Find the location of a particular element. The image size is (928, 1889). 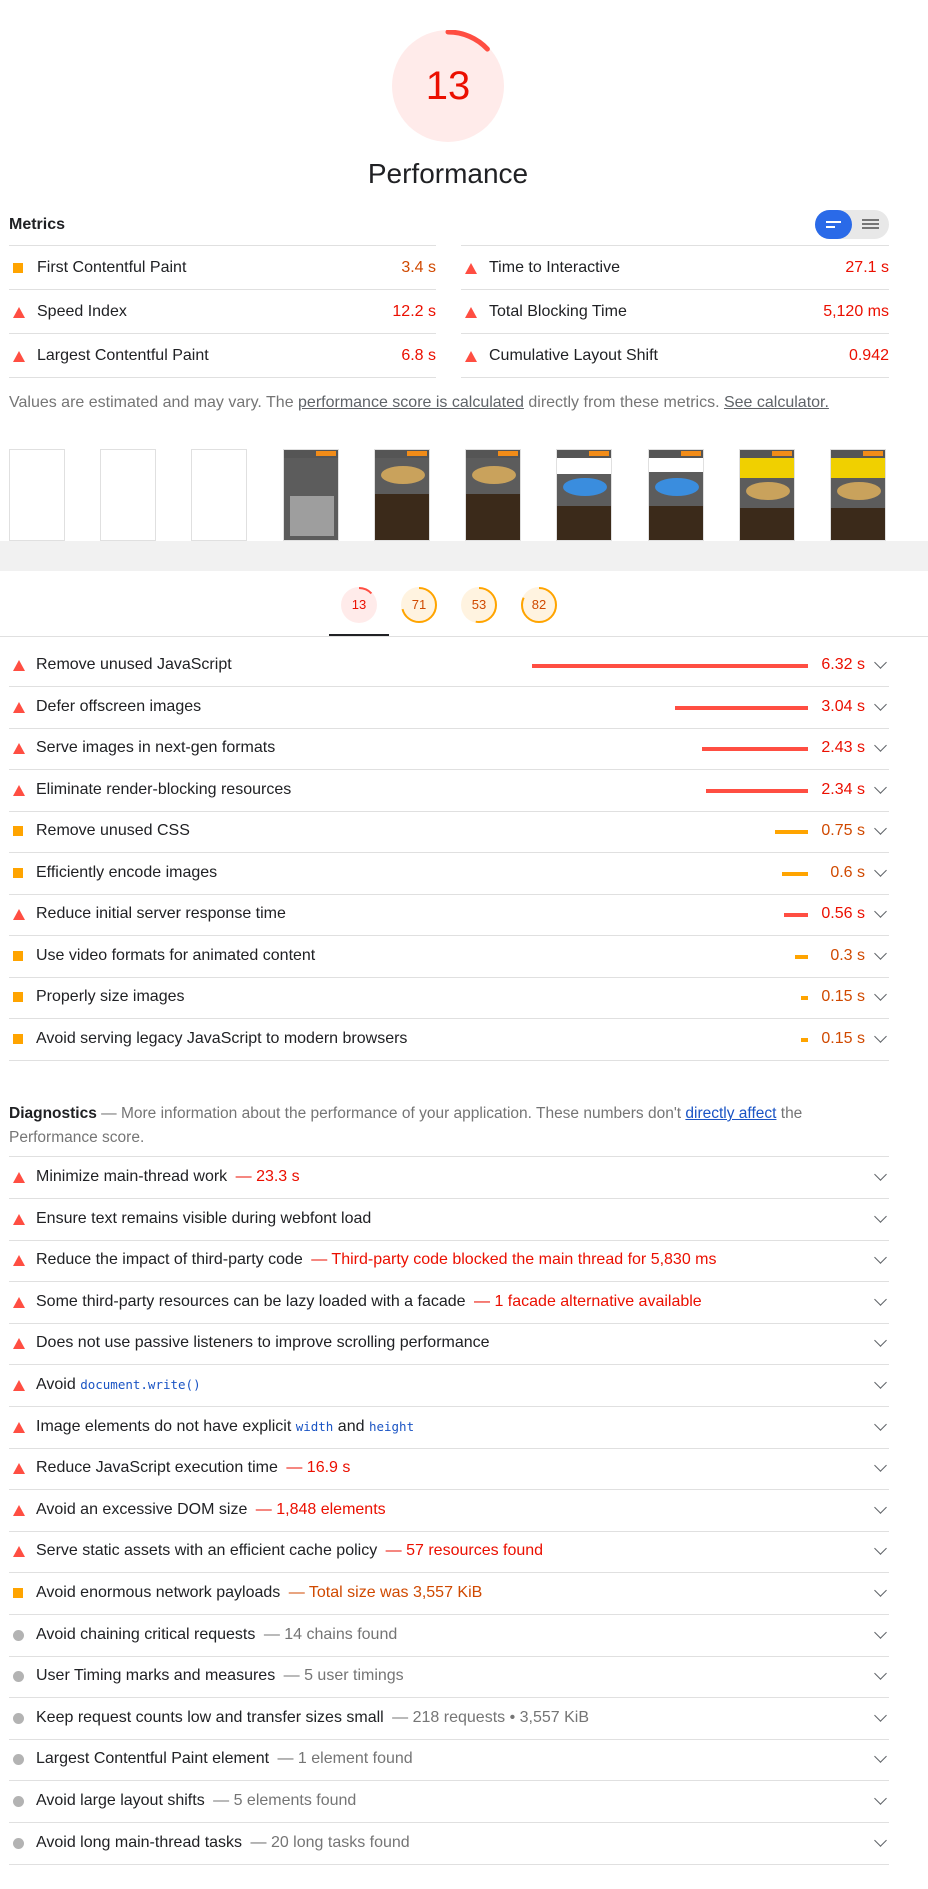

diagnostic-label: Avoid document.write() is located at coordinates (118, 1385).